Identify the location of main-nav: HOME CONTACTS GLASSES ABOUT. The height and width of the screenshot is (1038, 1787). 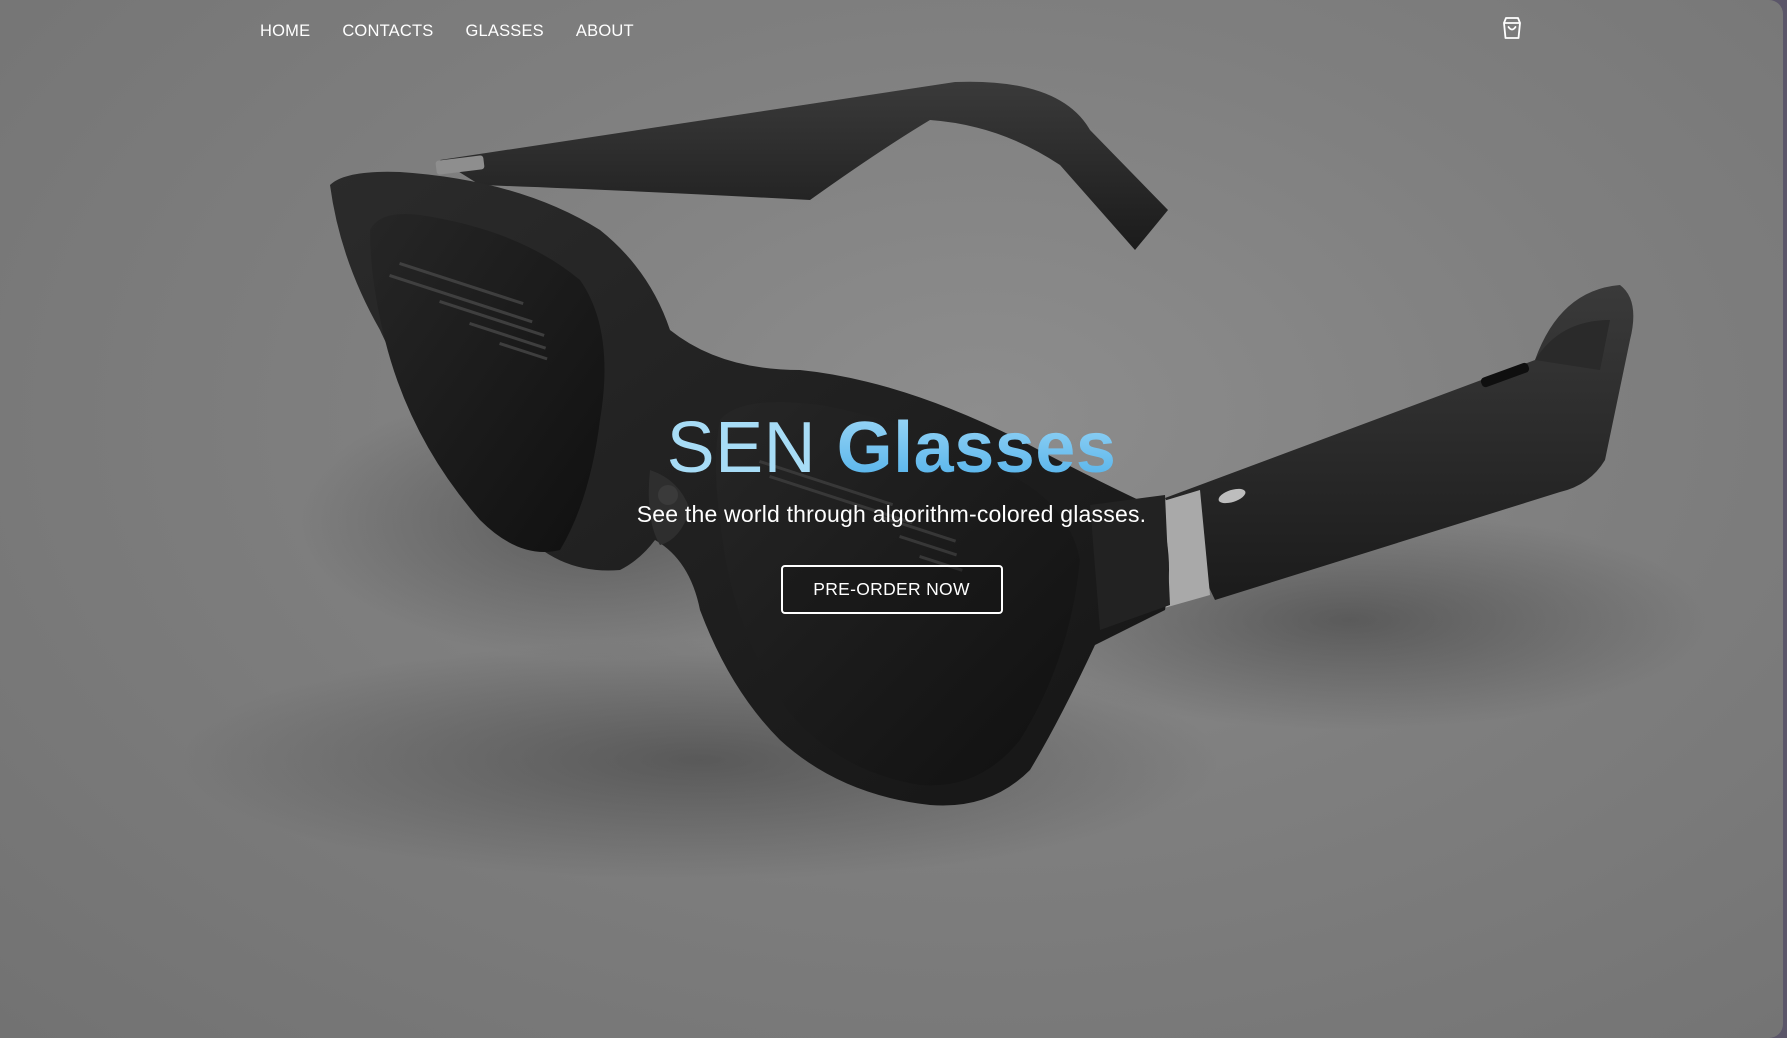
(447, 31).